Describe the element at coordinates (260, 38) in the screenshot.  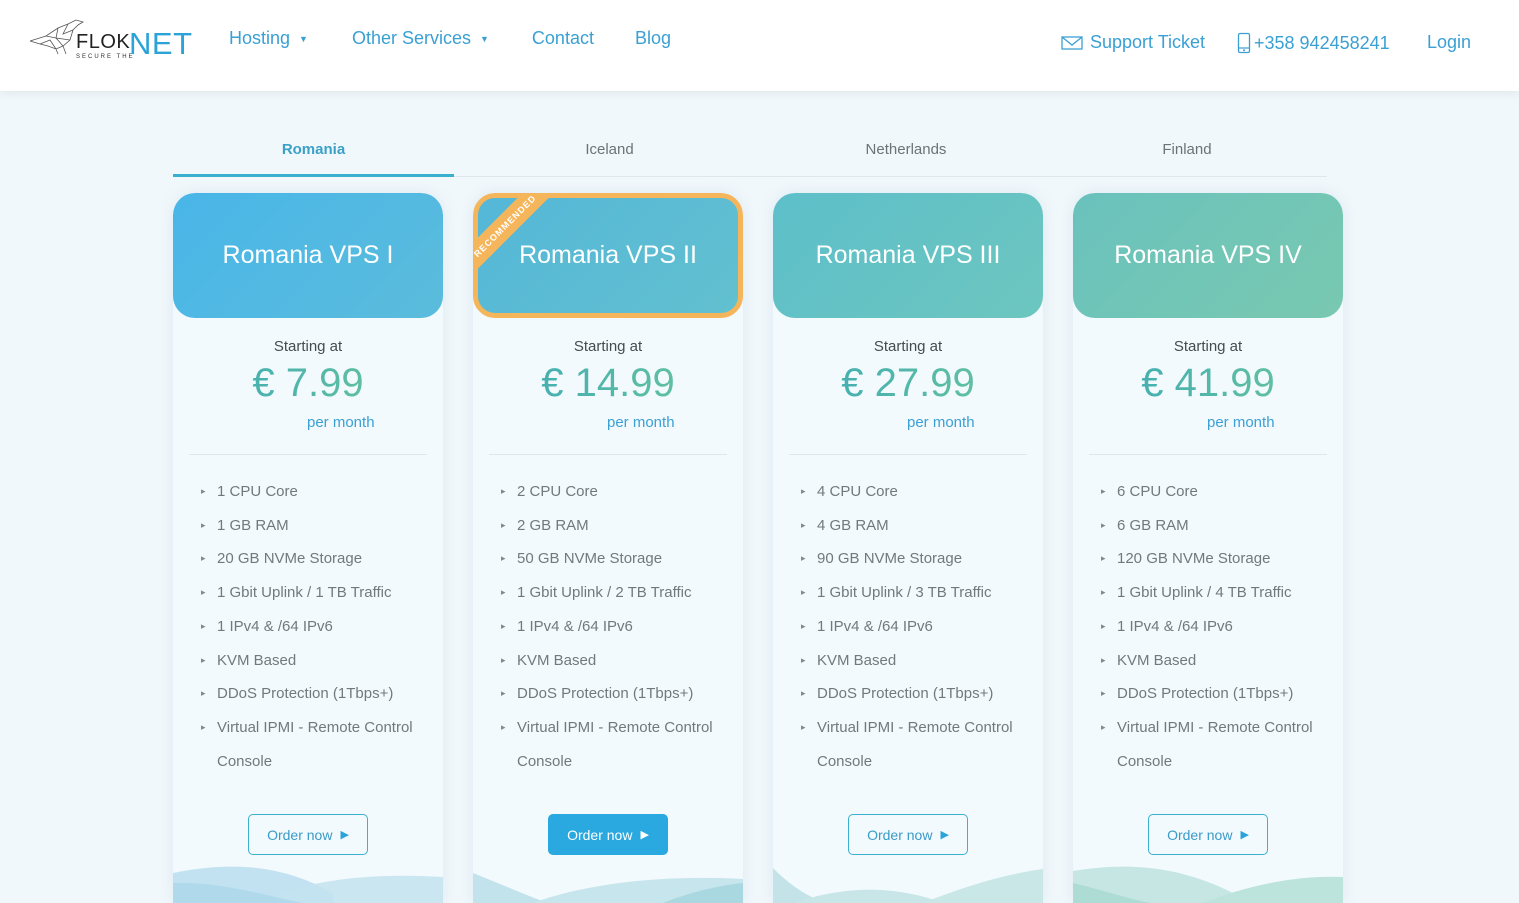
I see `nav-hosting-label: Hosting` at that location.